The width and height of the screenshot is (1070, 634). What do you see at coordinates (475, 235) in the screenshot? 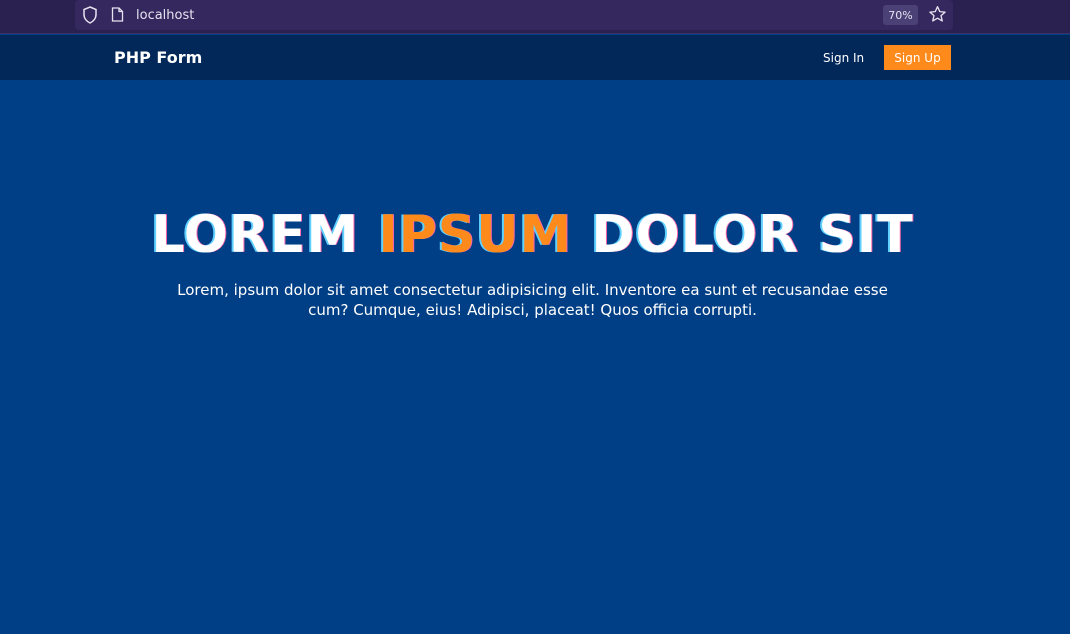
I see `hero-title-accent: IPSUM` at bounding box center [475, 235].